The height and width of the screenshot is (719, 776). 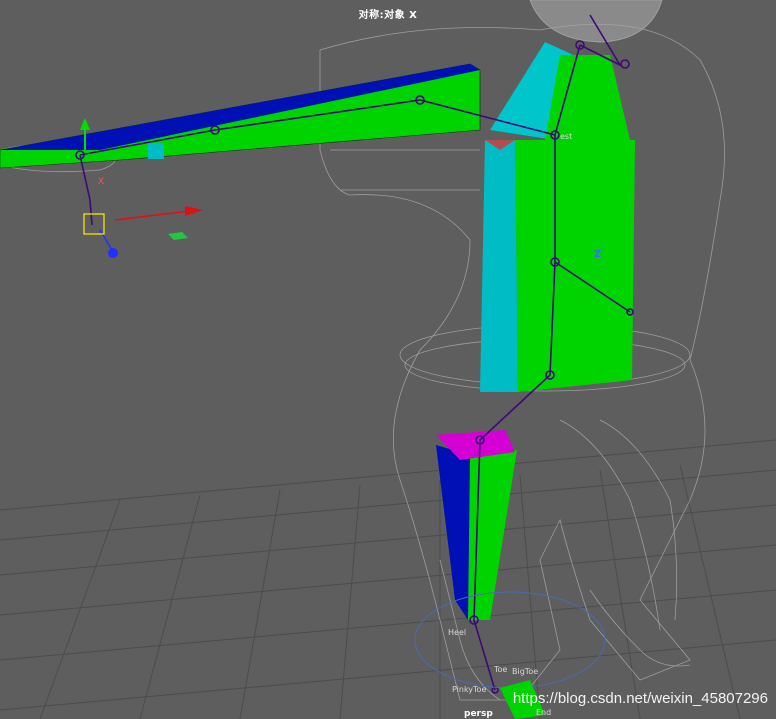 What do you see at coordinates (566, 136) in the screenshot?
I see `joint-label-chest: est` at bounding box center [566, 136].